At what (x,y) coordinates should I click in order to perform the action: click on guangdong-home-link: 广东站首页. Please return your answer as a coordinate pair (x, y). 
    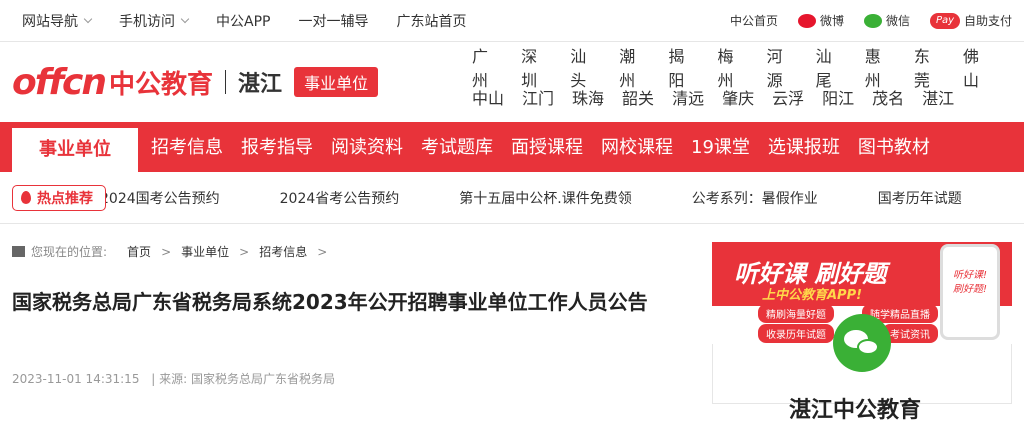
    Looking at the image, I should click on (431, 21).